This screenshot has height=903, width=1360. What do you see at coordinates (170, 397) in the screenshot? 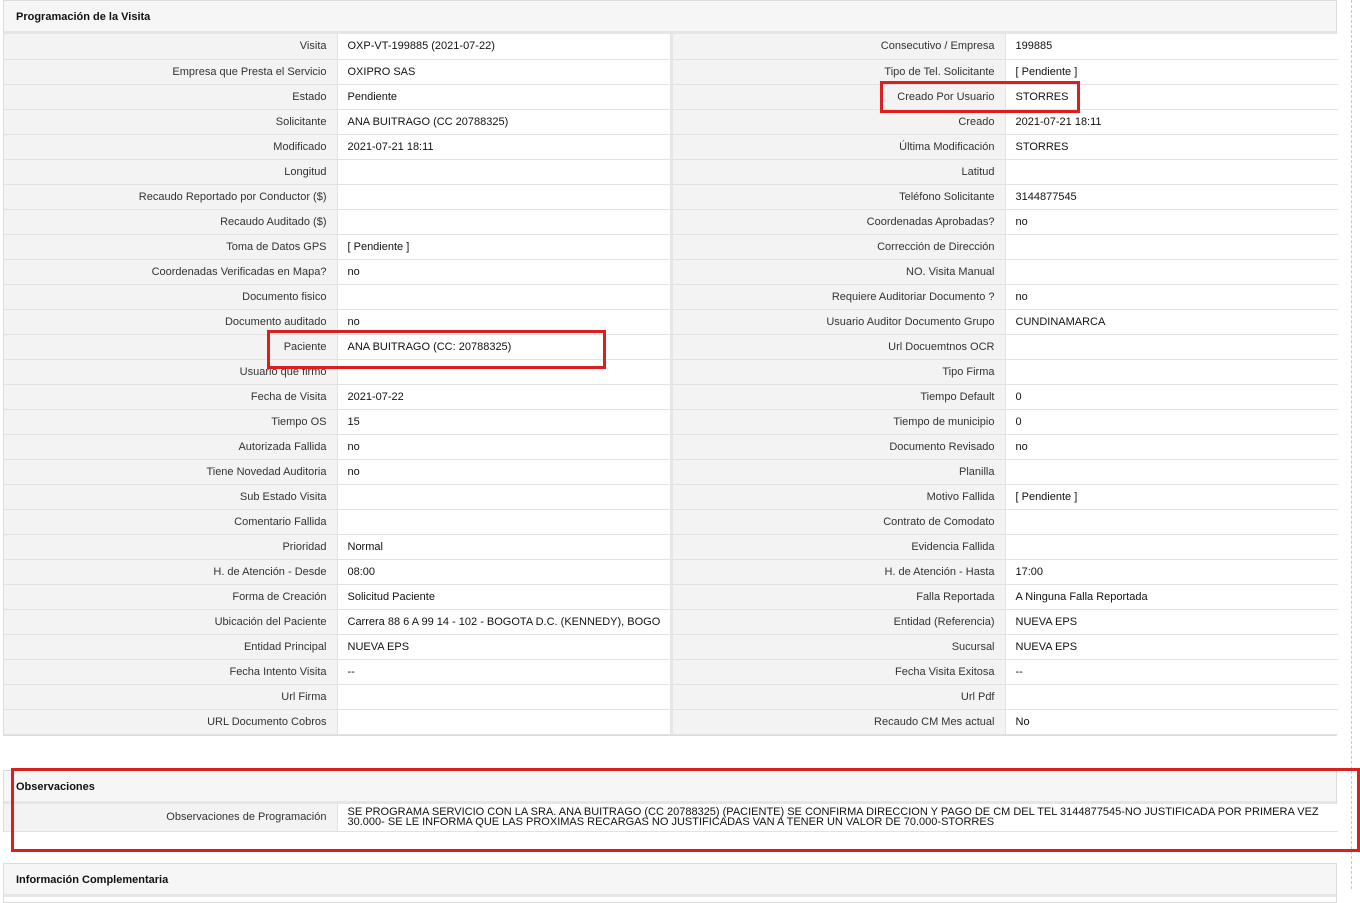
I see `row-label-left: Fecha de Visita` at bounding box center [170, 397].